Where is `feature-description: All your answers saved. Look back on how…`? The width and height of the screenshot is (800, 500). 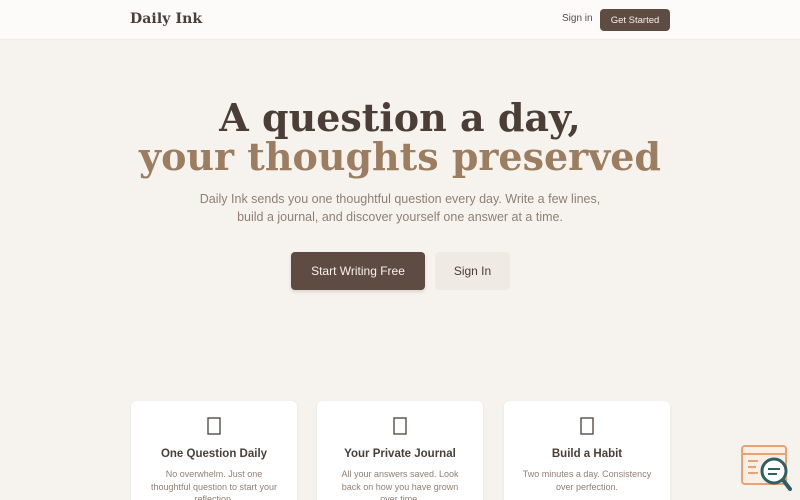 feature-description: All your answers saved. Look back on how… is located at coordinates (400, 484).